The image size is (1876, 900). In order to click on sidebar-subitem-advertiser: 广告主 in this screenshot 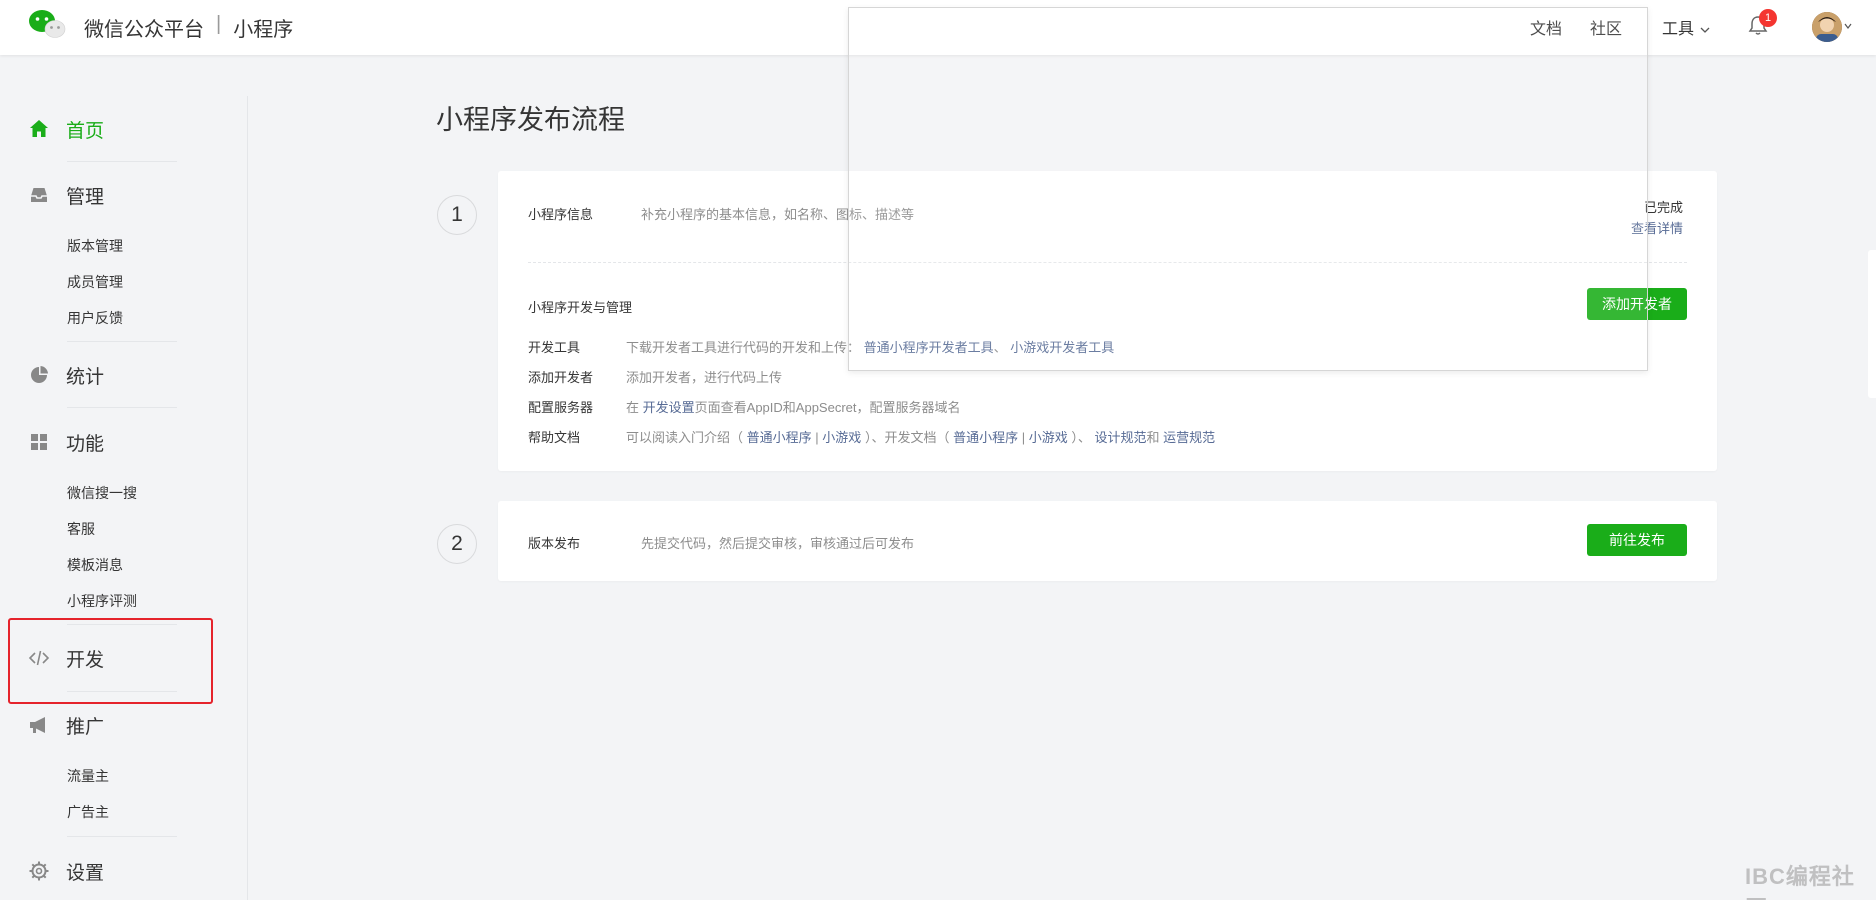, I will do `click(88, 812)`.